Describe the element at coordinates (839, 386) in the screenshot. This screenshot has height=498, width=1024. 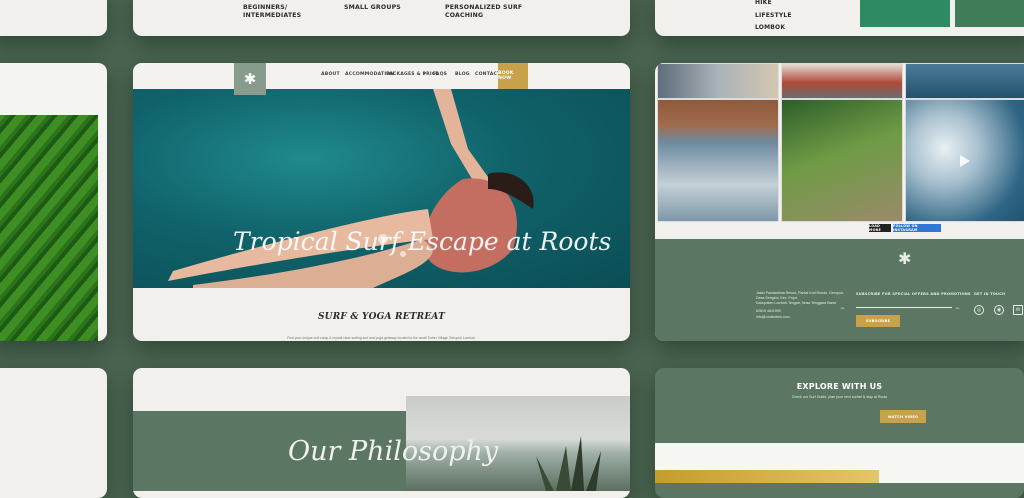
I see `explore-title: EXPLORE WITH US` at that location.